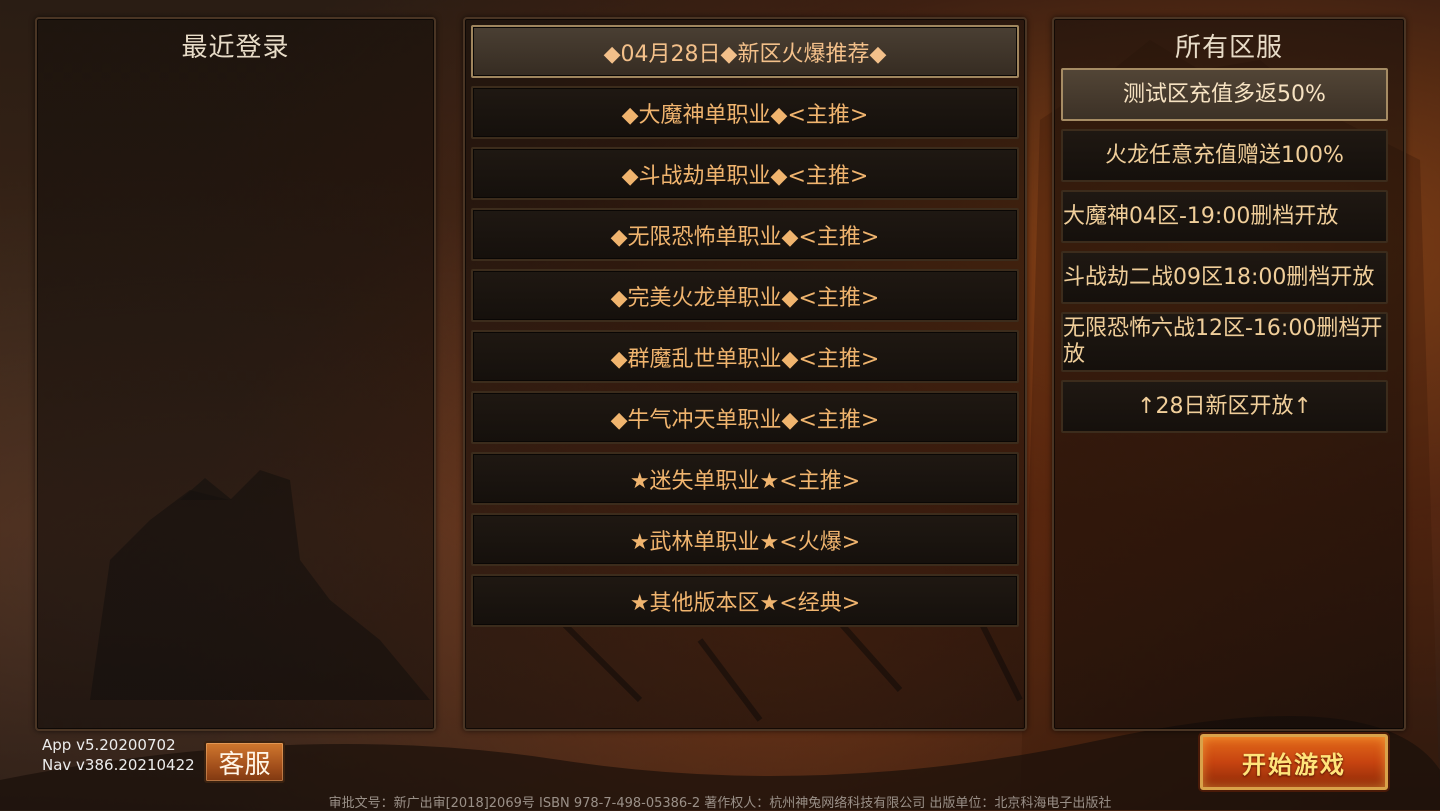 The width and height of the screenshot is (1440, 811). Describe the element at coordinates (745, 173) in the screenshot. I see `zone-item: ◆斗战劫单职业◆<主推>` at that location.